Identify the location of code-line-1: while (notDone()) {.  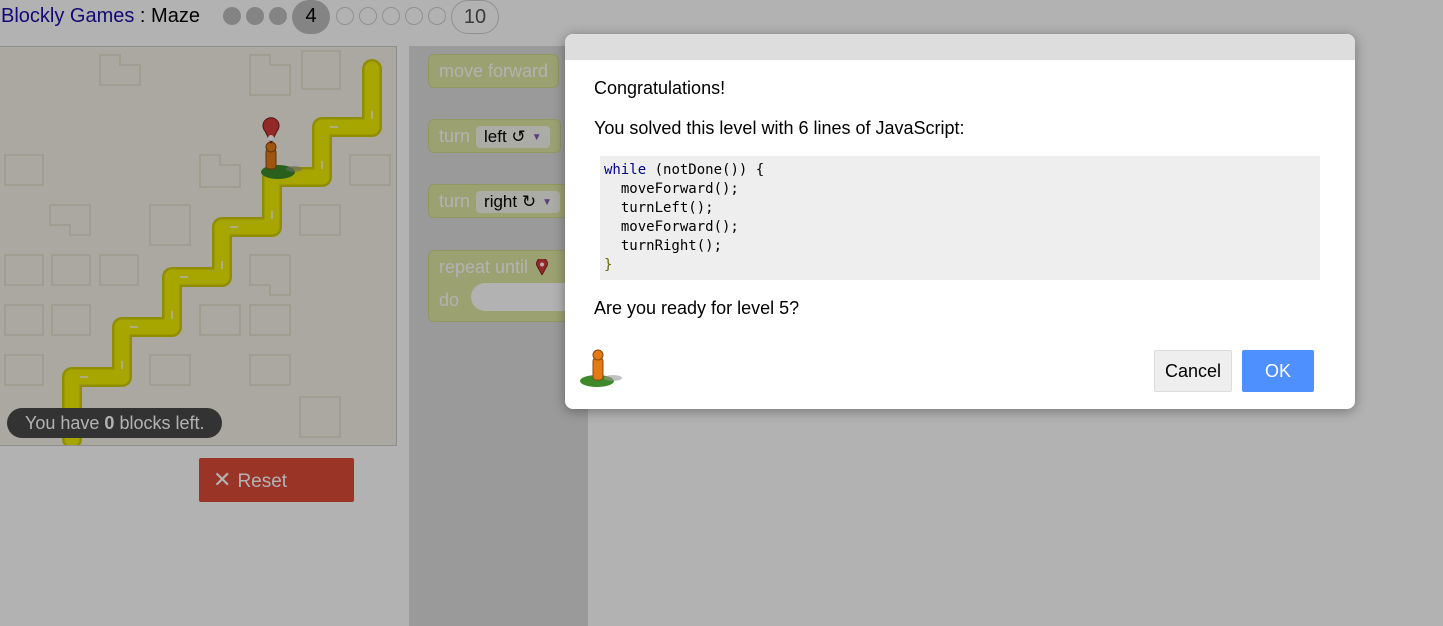
(960, 170).